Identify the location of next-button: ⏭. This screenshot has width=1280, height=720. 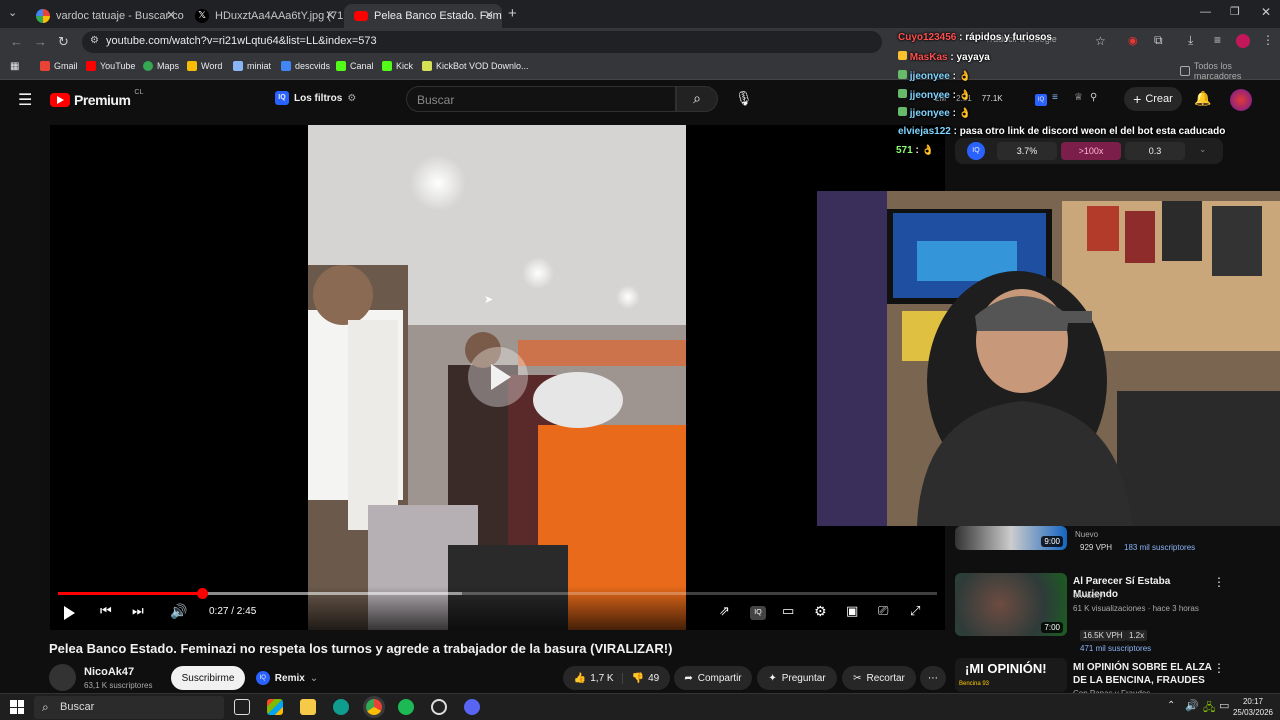
(138, 611).